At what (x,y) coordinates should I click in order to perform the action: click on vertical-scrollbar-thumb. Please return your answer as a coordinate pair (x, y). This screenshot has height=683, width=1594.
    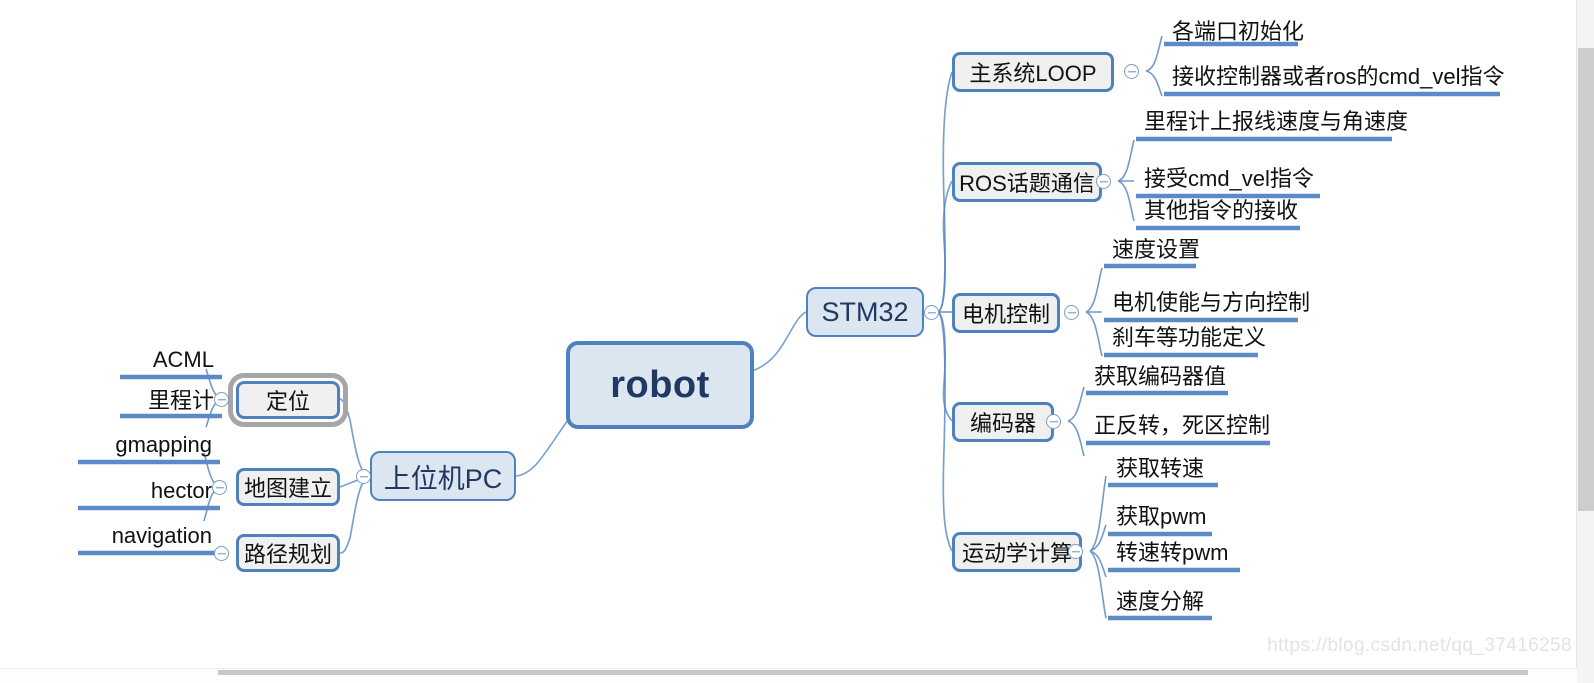
    Looking at the image, I should click on (1586, 279).